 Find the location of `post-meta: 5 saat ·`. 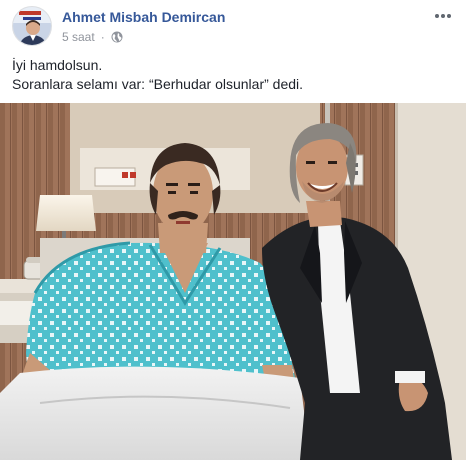

post-meta: 5 saat · is located at coordinates (92, 37).